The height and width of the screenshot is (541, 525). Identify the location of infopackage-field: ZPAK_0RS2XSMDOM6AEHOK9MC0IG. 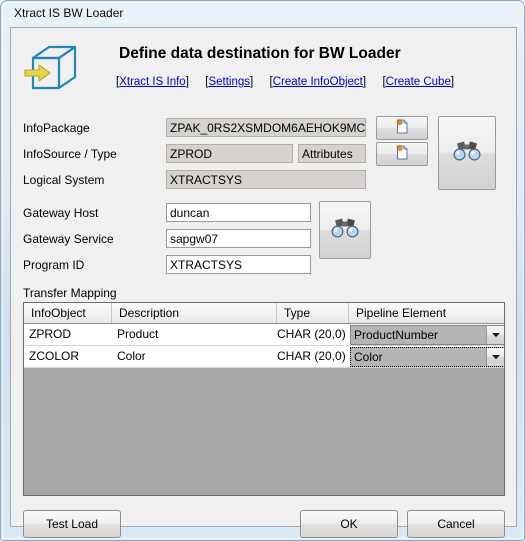
(266, 127).